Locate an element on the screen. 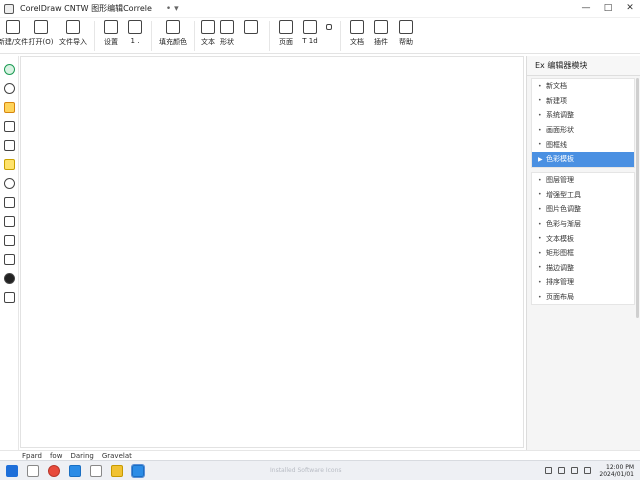 The image size is (640, 480). folder-icon is located at coordinates (117, 470).